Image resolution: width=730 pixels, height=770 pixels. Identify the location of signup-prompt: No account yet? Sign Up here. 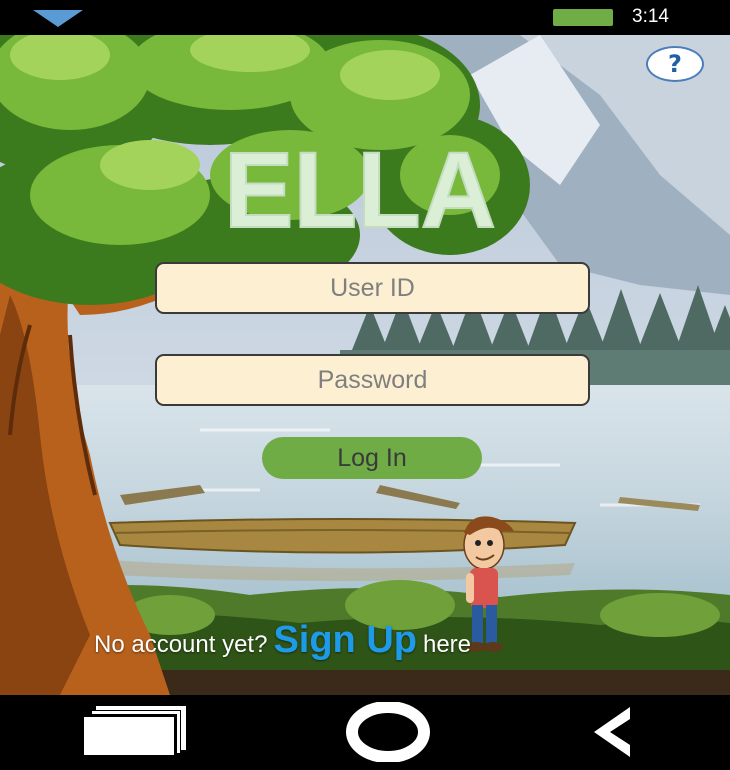
(384, 640).